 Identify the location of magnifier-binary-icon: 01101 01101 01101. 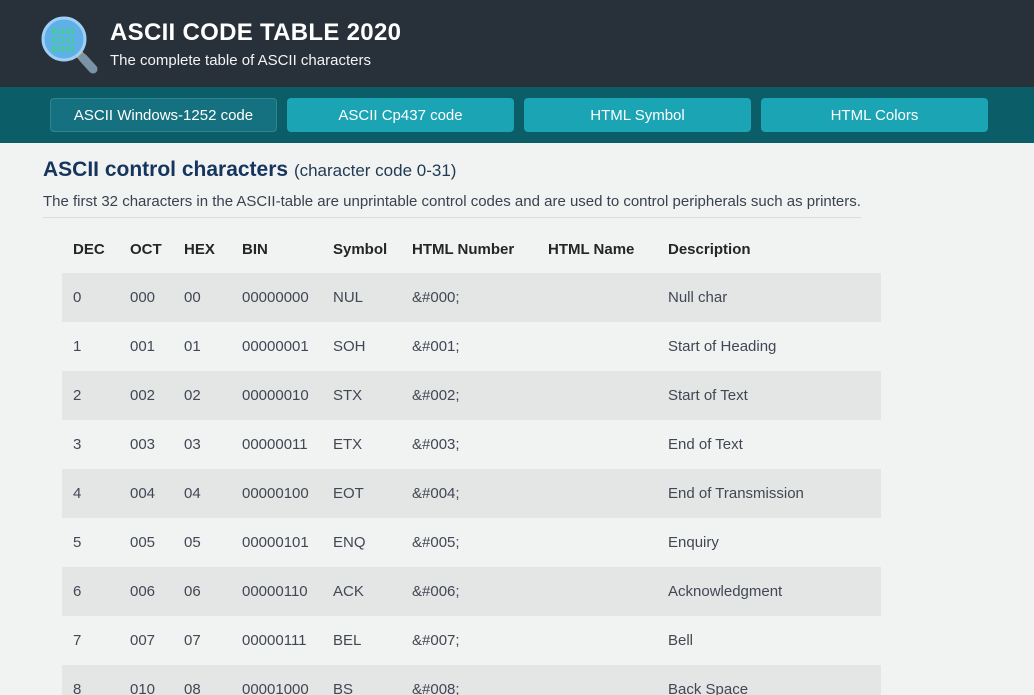
(69, 44).